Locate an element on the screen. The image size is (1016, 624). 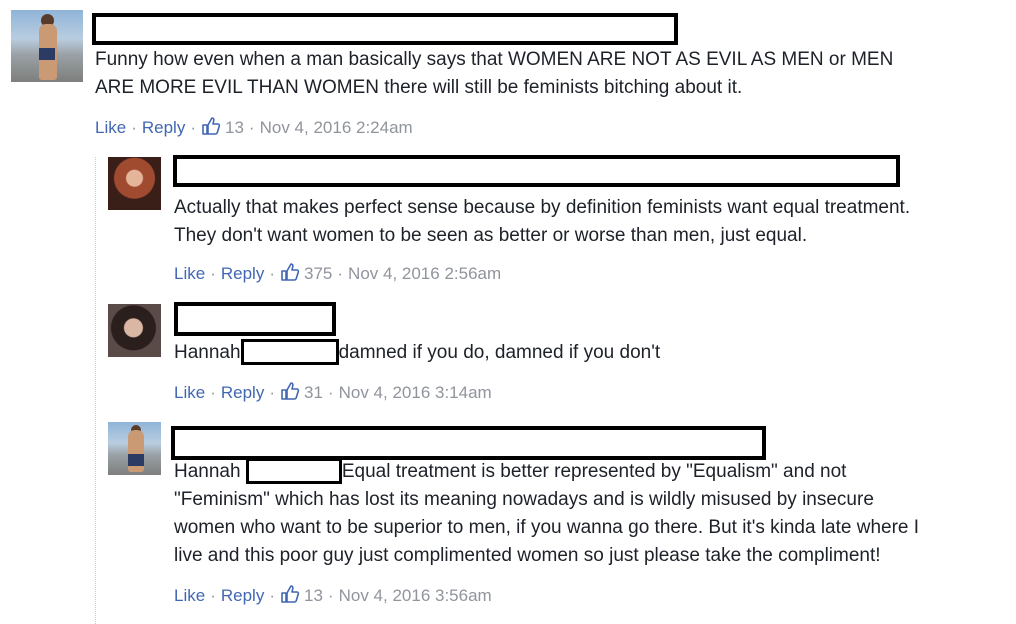
comment-text-line: damned if you do, damned if you don't is located at coordinates (499, 352).